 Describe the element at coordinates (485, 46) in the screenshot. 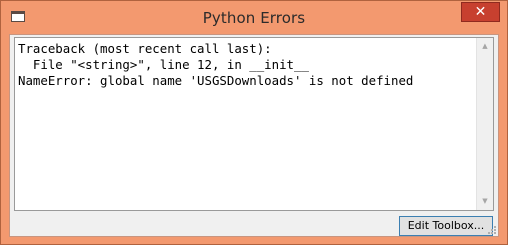

I see `scroll-up-arrow-icon: ▲` at that location.